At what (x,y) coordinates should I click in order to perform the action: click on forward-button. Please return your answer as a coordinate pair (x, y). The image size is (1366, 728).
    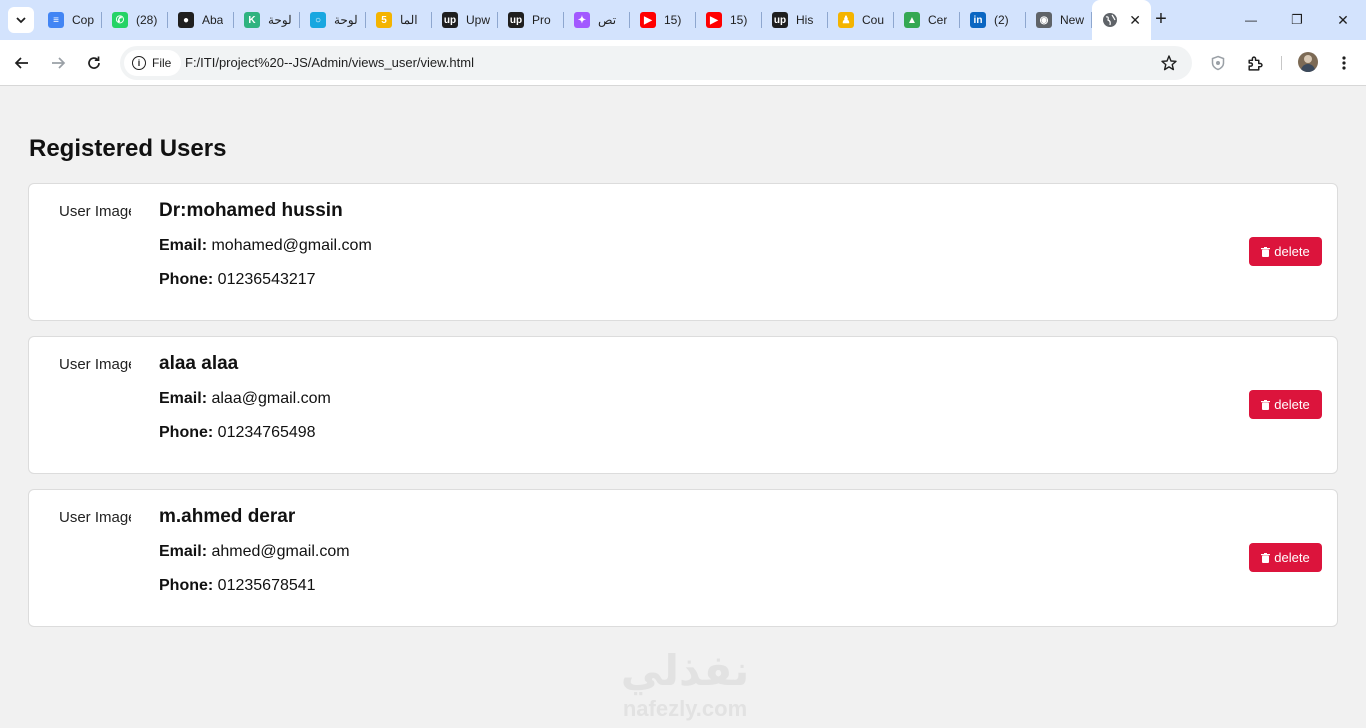
    Looking at the image, I should click on (58, 63).